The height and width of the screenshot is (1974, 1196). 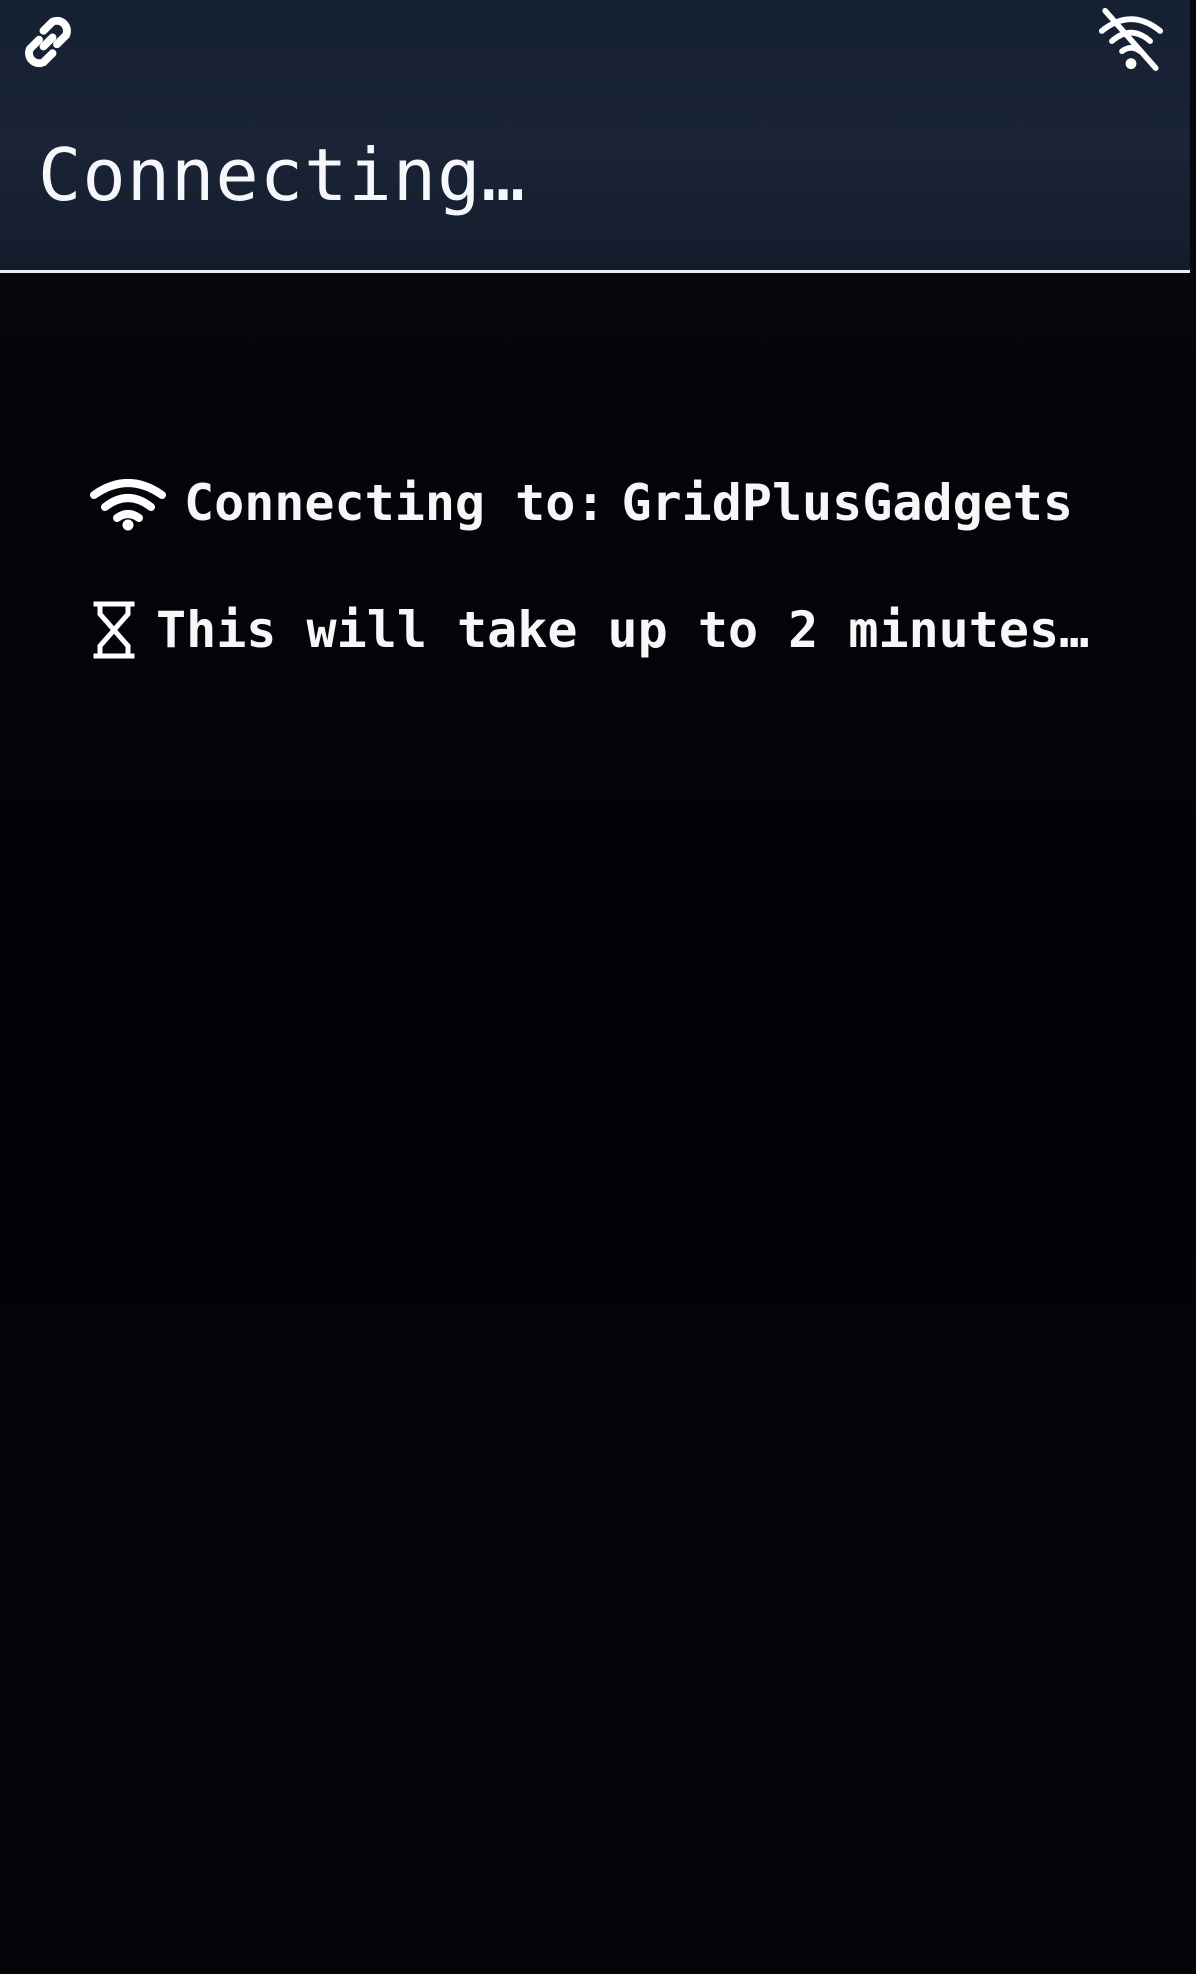 I want to click on wifi-icon, so click(x=128, y=505).